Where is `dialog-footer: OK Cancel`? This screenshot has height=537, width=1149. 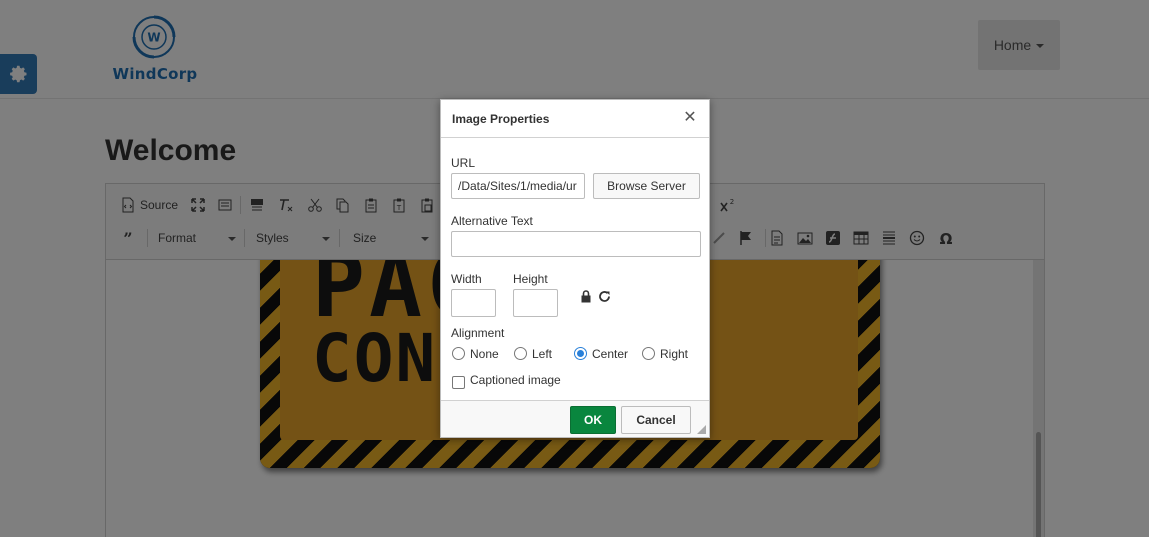 dialog-footer: OK Cancel is located at coordinates (575, 418).